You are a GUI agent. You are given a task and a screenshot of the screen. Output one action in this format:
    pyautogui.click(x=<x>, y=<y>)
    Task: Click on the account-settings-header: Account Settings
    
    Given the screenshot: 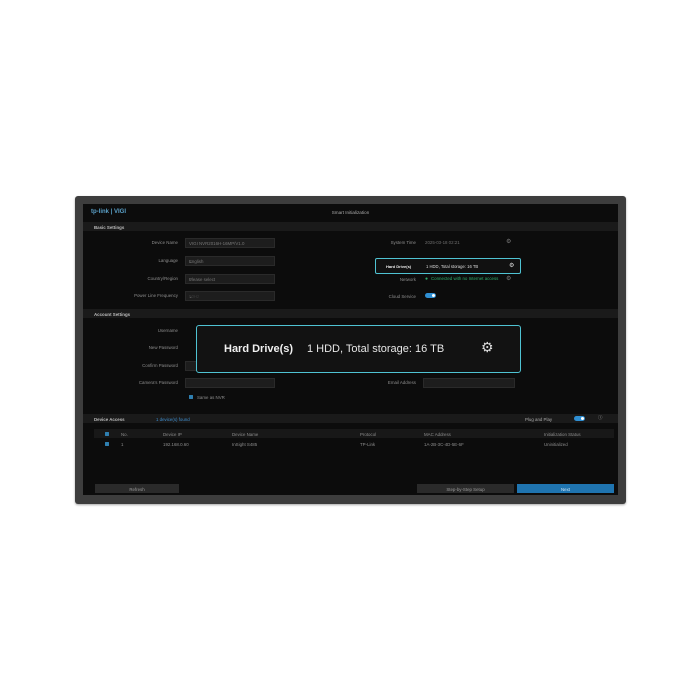 What is the action you would take?
    pyautogui.click(x=350, y=313)
    